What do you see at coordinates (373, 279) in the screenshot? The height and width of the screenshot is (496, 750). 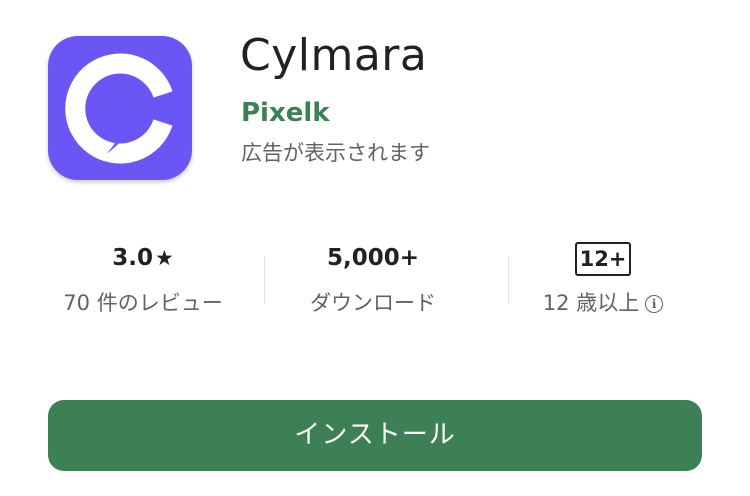 I see `downloads-stat: 5,000+ ダウンロード` at bounding box center [373, 279].